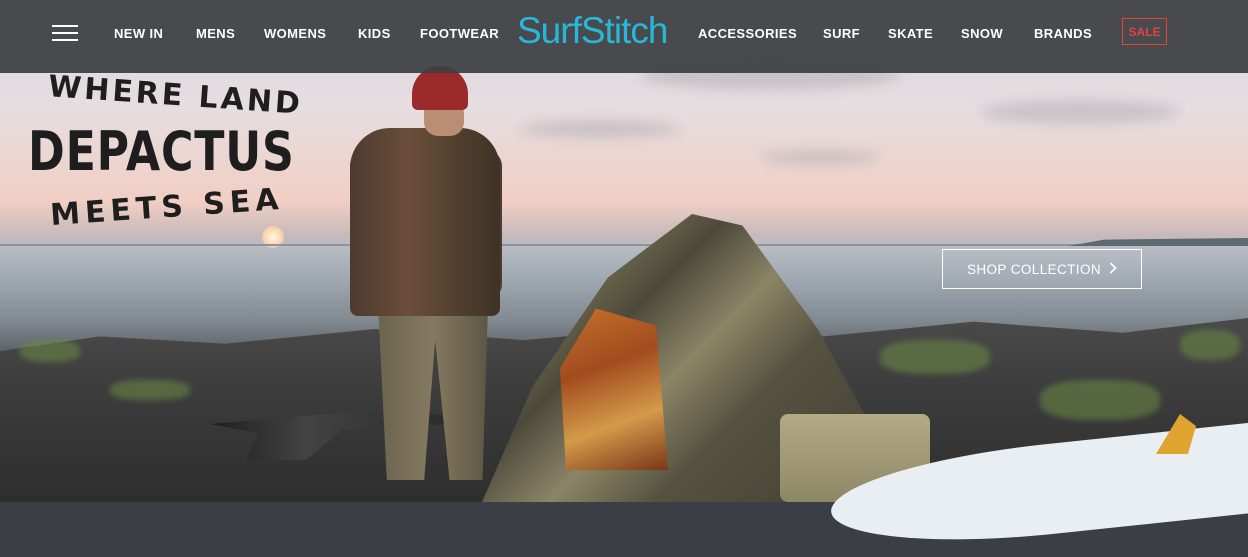 This screenshot has width=1248, height=557. Describe the element at coordinates (747, 33) in the screenshot. I see `nav-accessories: ACCESSORIES` at that location.